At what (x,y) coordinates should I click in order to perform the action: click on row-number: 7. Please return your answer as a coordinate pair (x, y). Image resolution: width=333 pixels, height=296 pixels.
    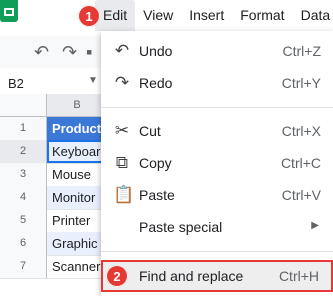
    Looking at the image, I should click on (23, 266).